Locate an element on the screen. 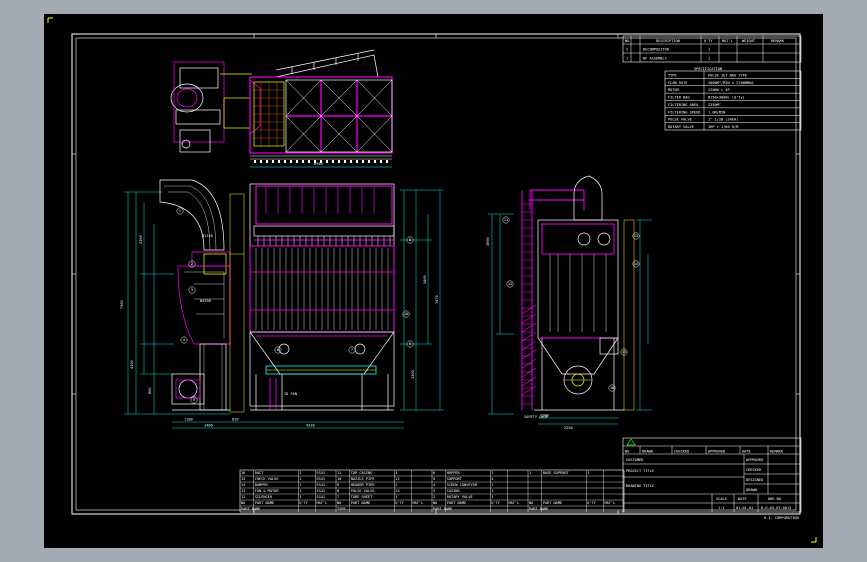 This screenshot has height=562, width=867. parts-cell: SILENCER is located at coordinates (264, 497).